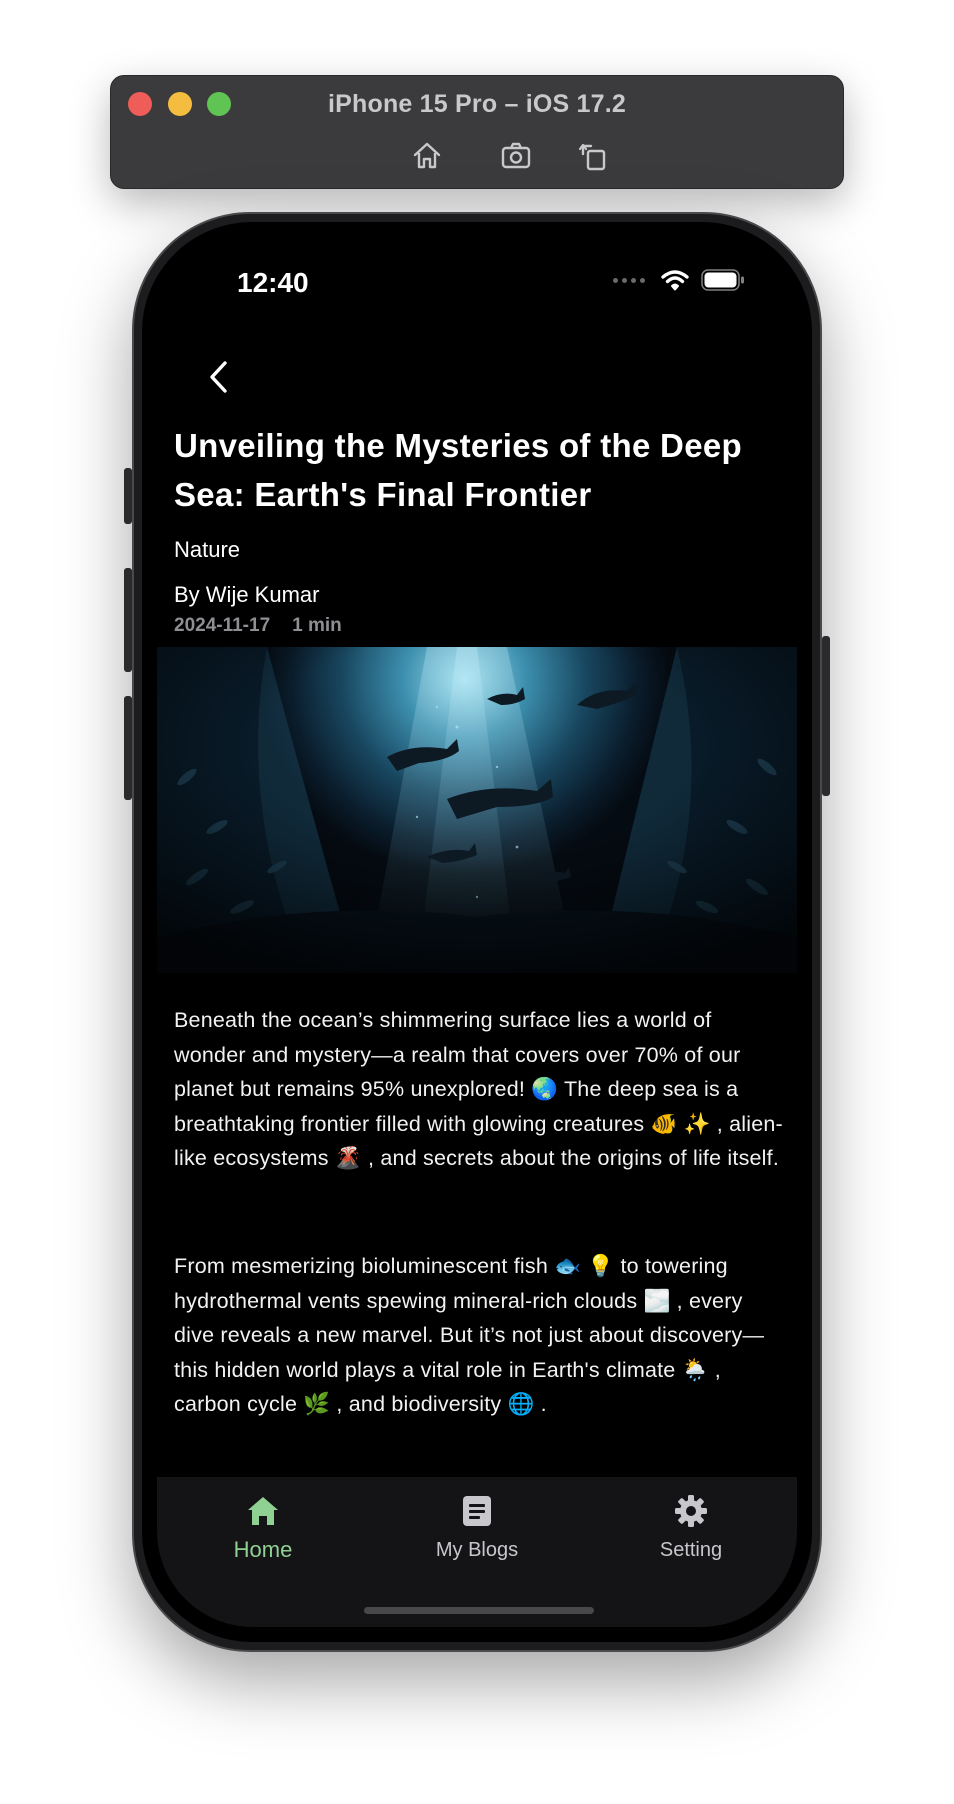 Image resolution: width=954 pixels, height=1804 pixels. Describe the element at coordinates (128, 496) in the screenshot. I see `action-button` at that location.